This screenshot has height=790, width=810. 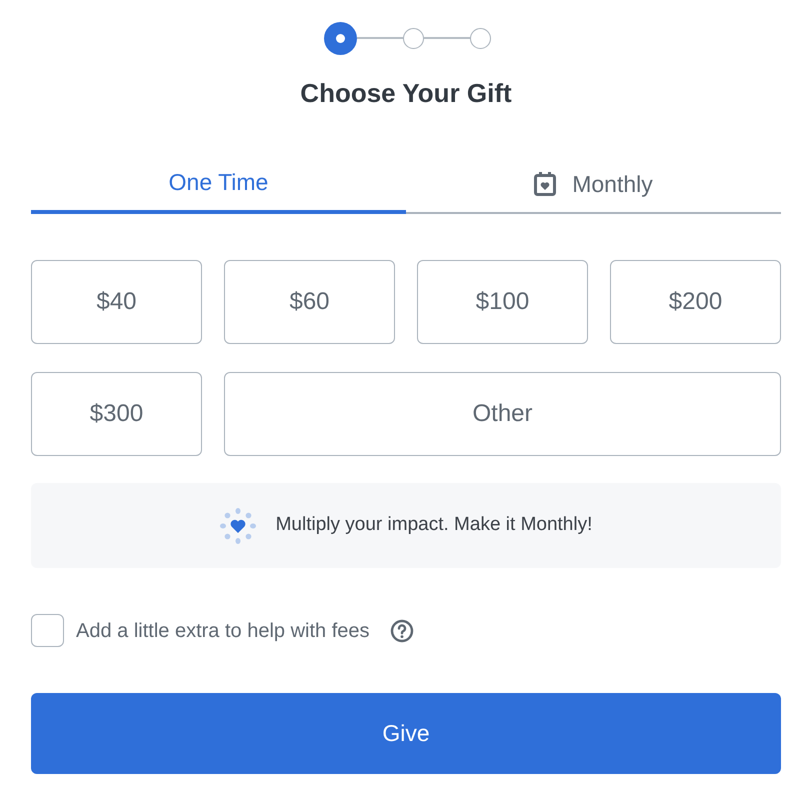 What do you see at coordinates (47, 630) in the screenshot?
I see `checkbox` at bounding box center [47, 630].